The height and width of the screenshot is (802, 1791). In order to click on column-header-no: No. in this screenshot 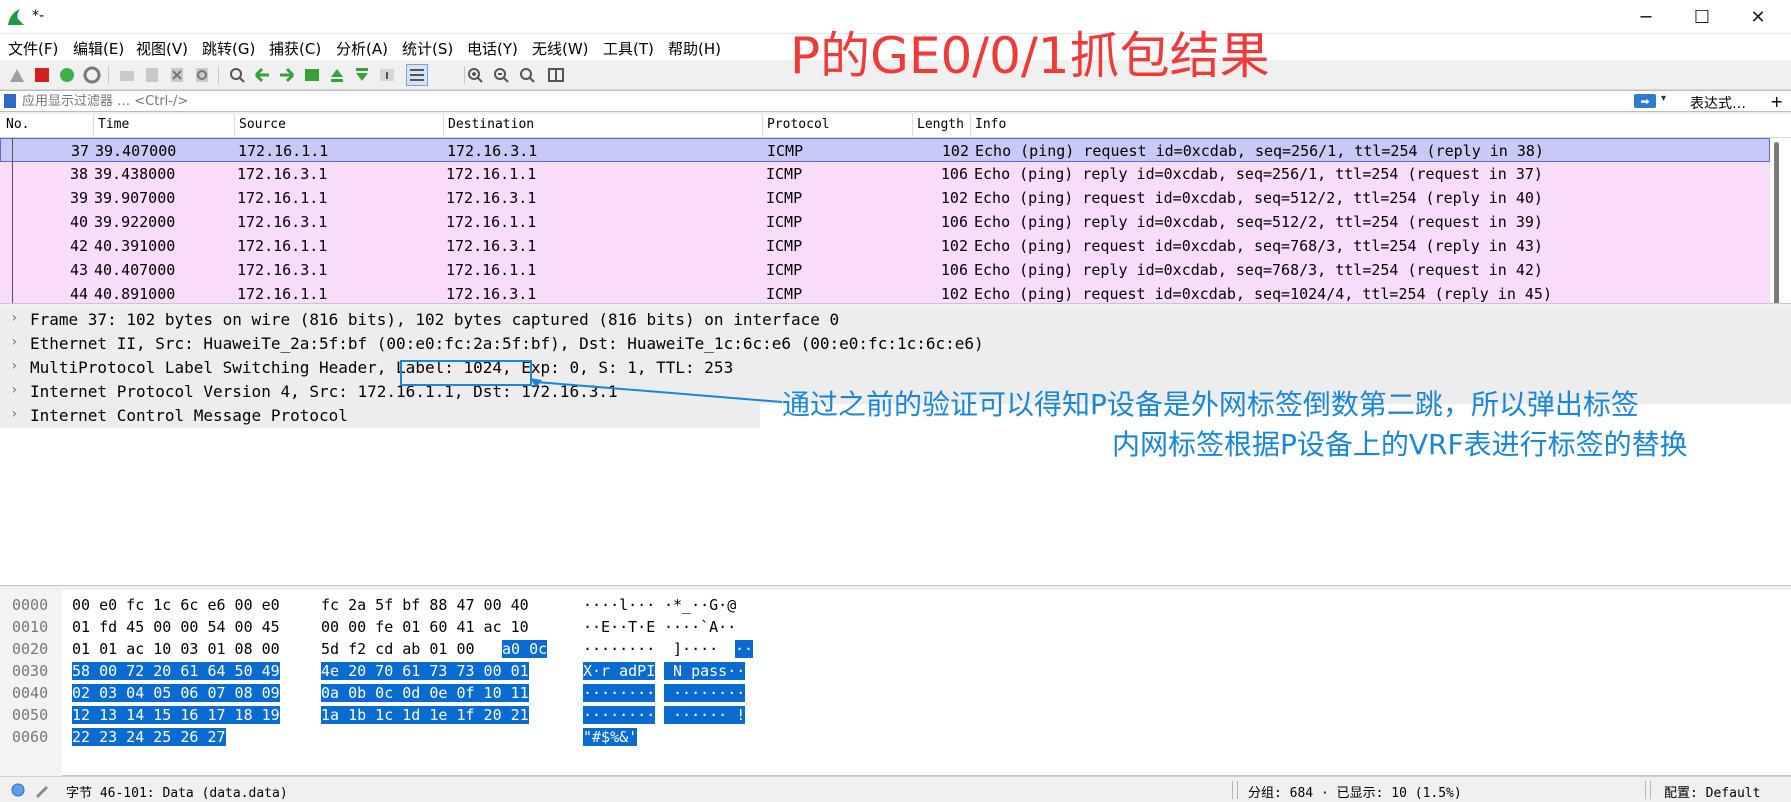, I will do `click(15, 124)`.